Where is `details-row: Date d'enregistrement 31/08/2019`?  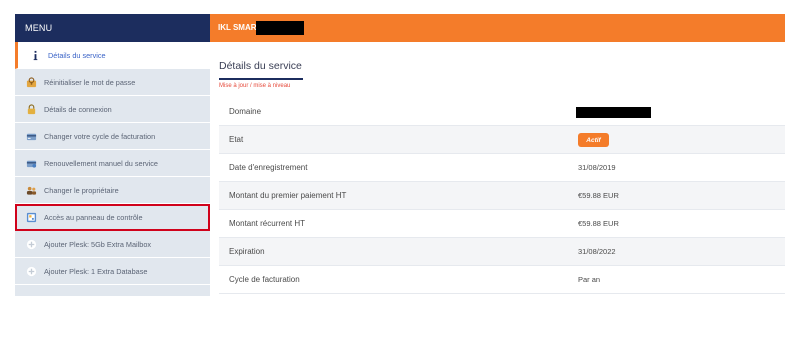 details-row: Date d'enregistrement 31/08/2019 is located at coordinates (502, 168).